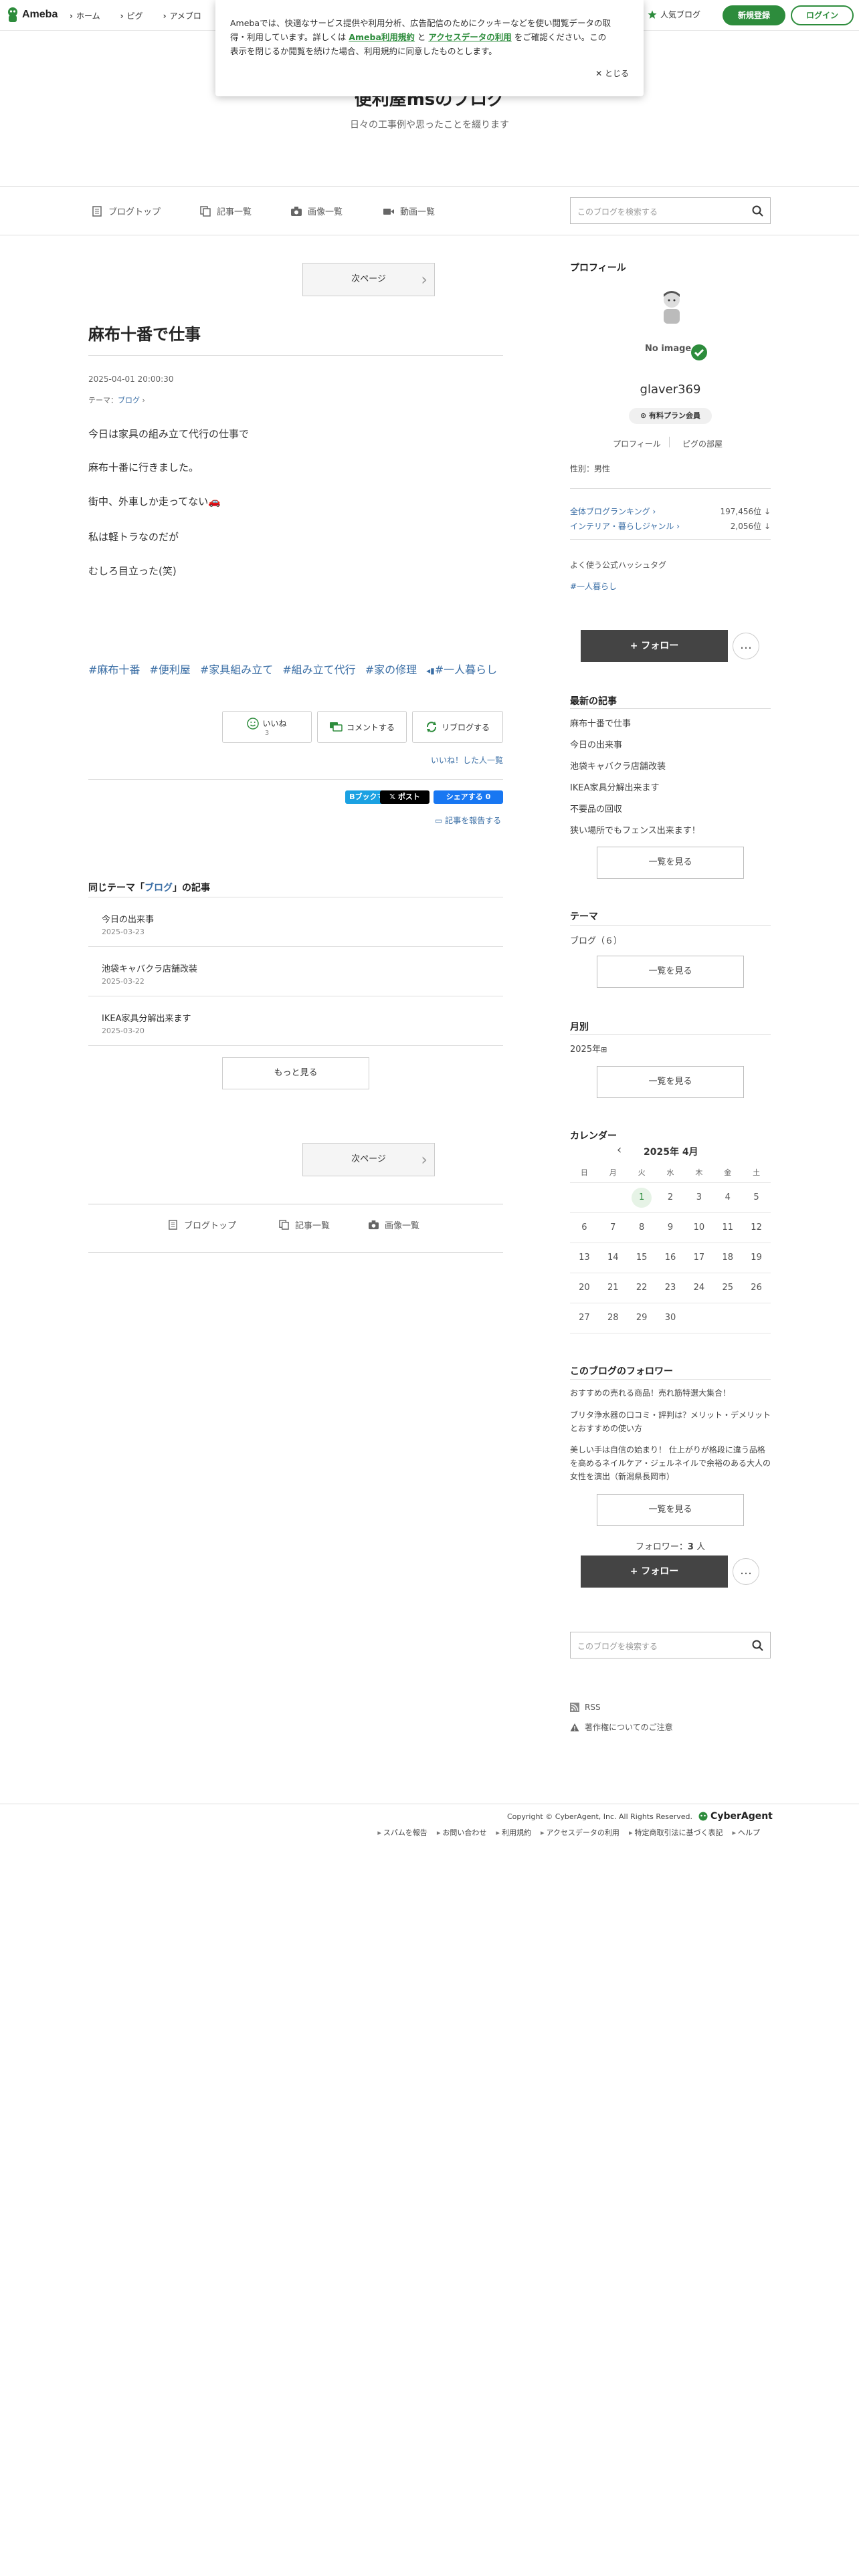  What do you see at coordinates (746, 1832) in the screenshot?
I see `footer-link-help: ヘルプ` at bounding box center [746, 1832].